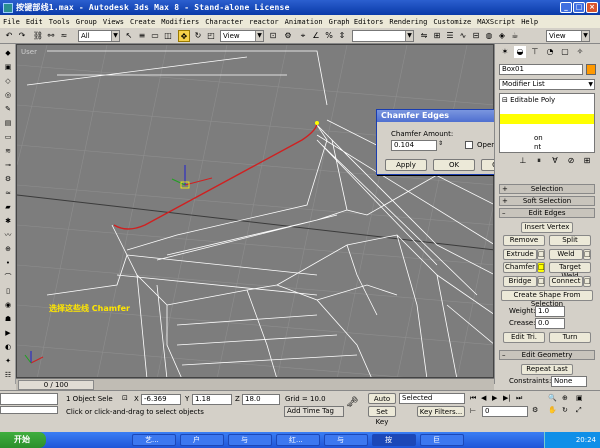  Describe the element at coordinates (570, 240) in the screenshot. I see `split-button: Split` at that location.